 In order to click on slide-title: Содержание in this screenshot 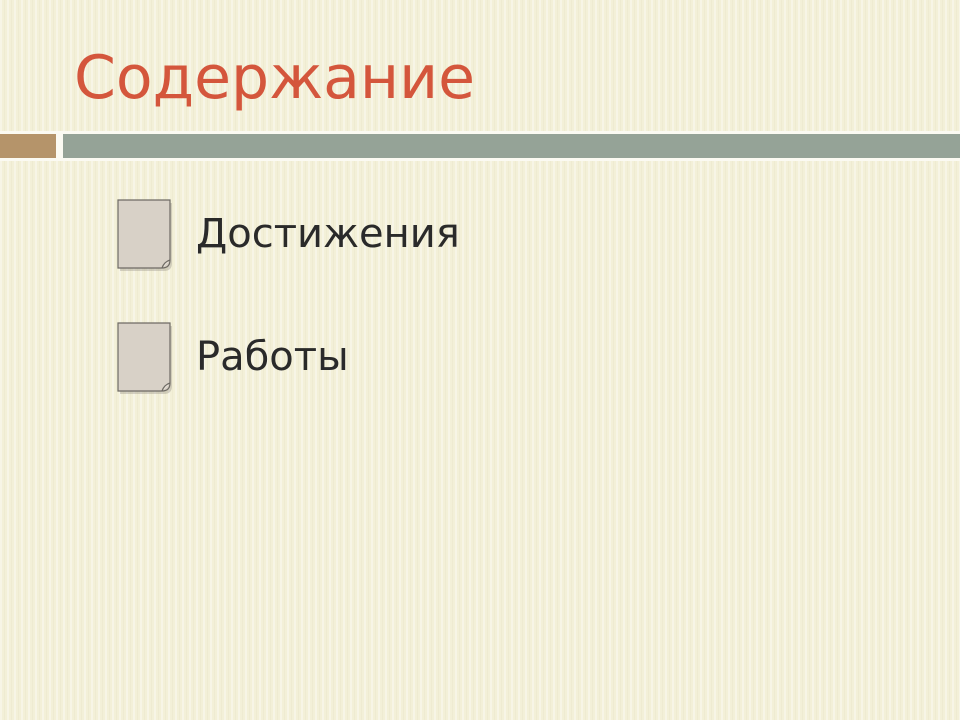, I will do `click(275, 78)`.